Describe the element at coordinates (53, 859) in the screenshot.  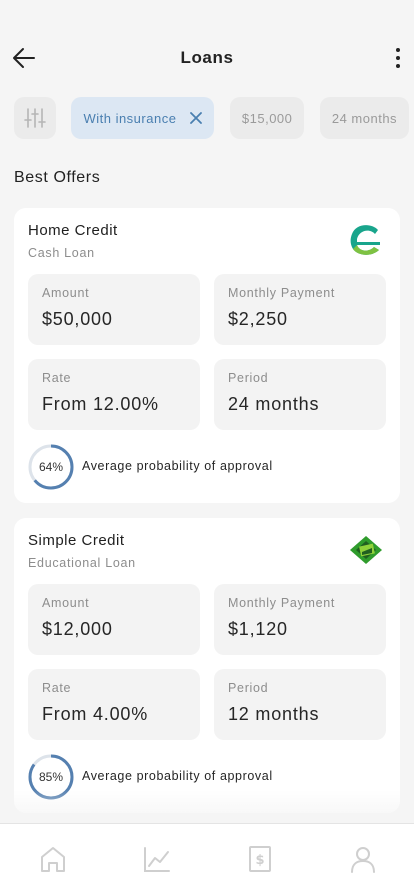
I see `home-icon` at that location.